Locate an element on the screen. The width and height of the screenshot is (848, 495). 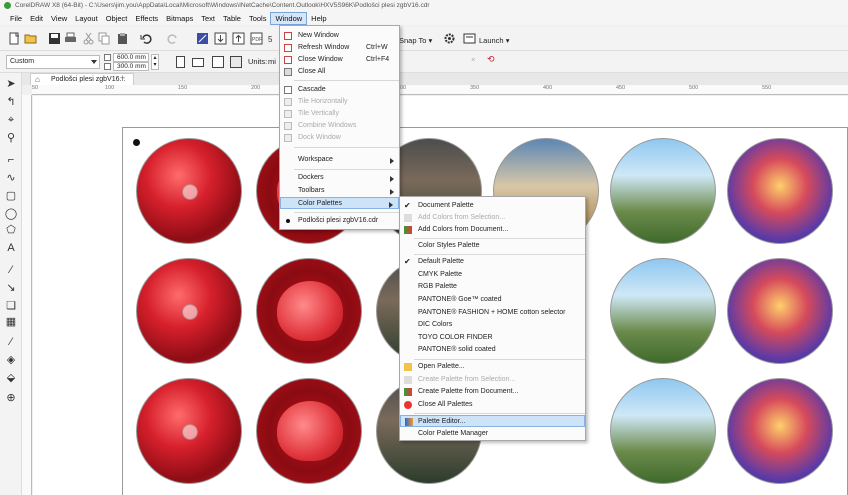
menu-tile-vertically: Tile Vertically is located at coordinates (339, 114).